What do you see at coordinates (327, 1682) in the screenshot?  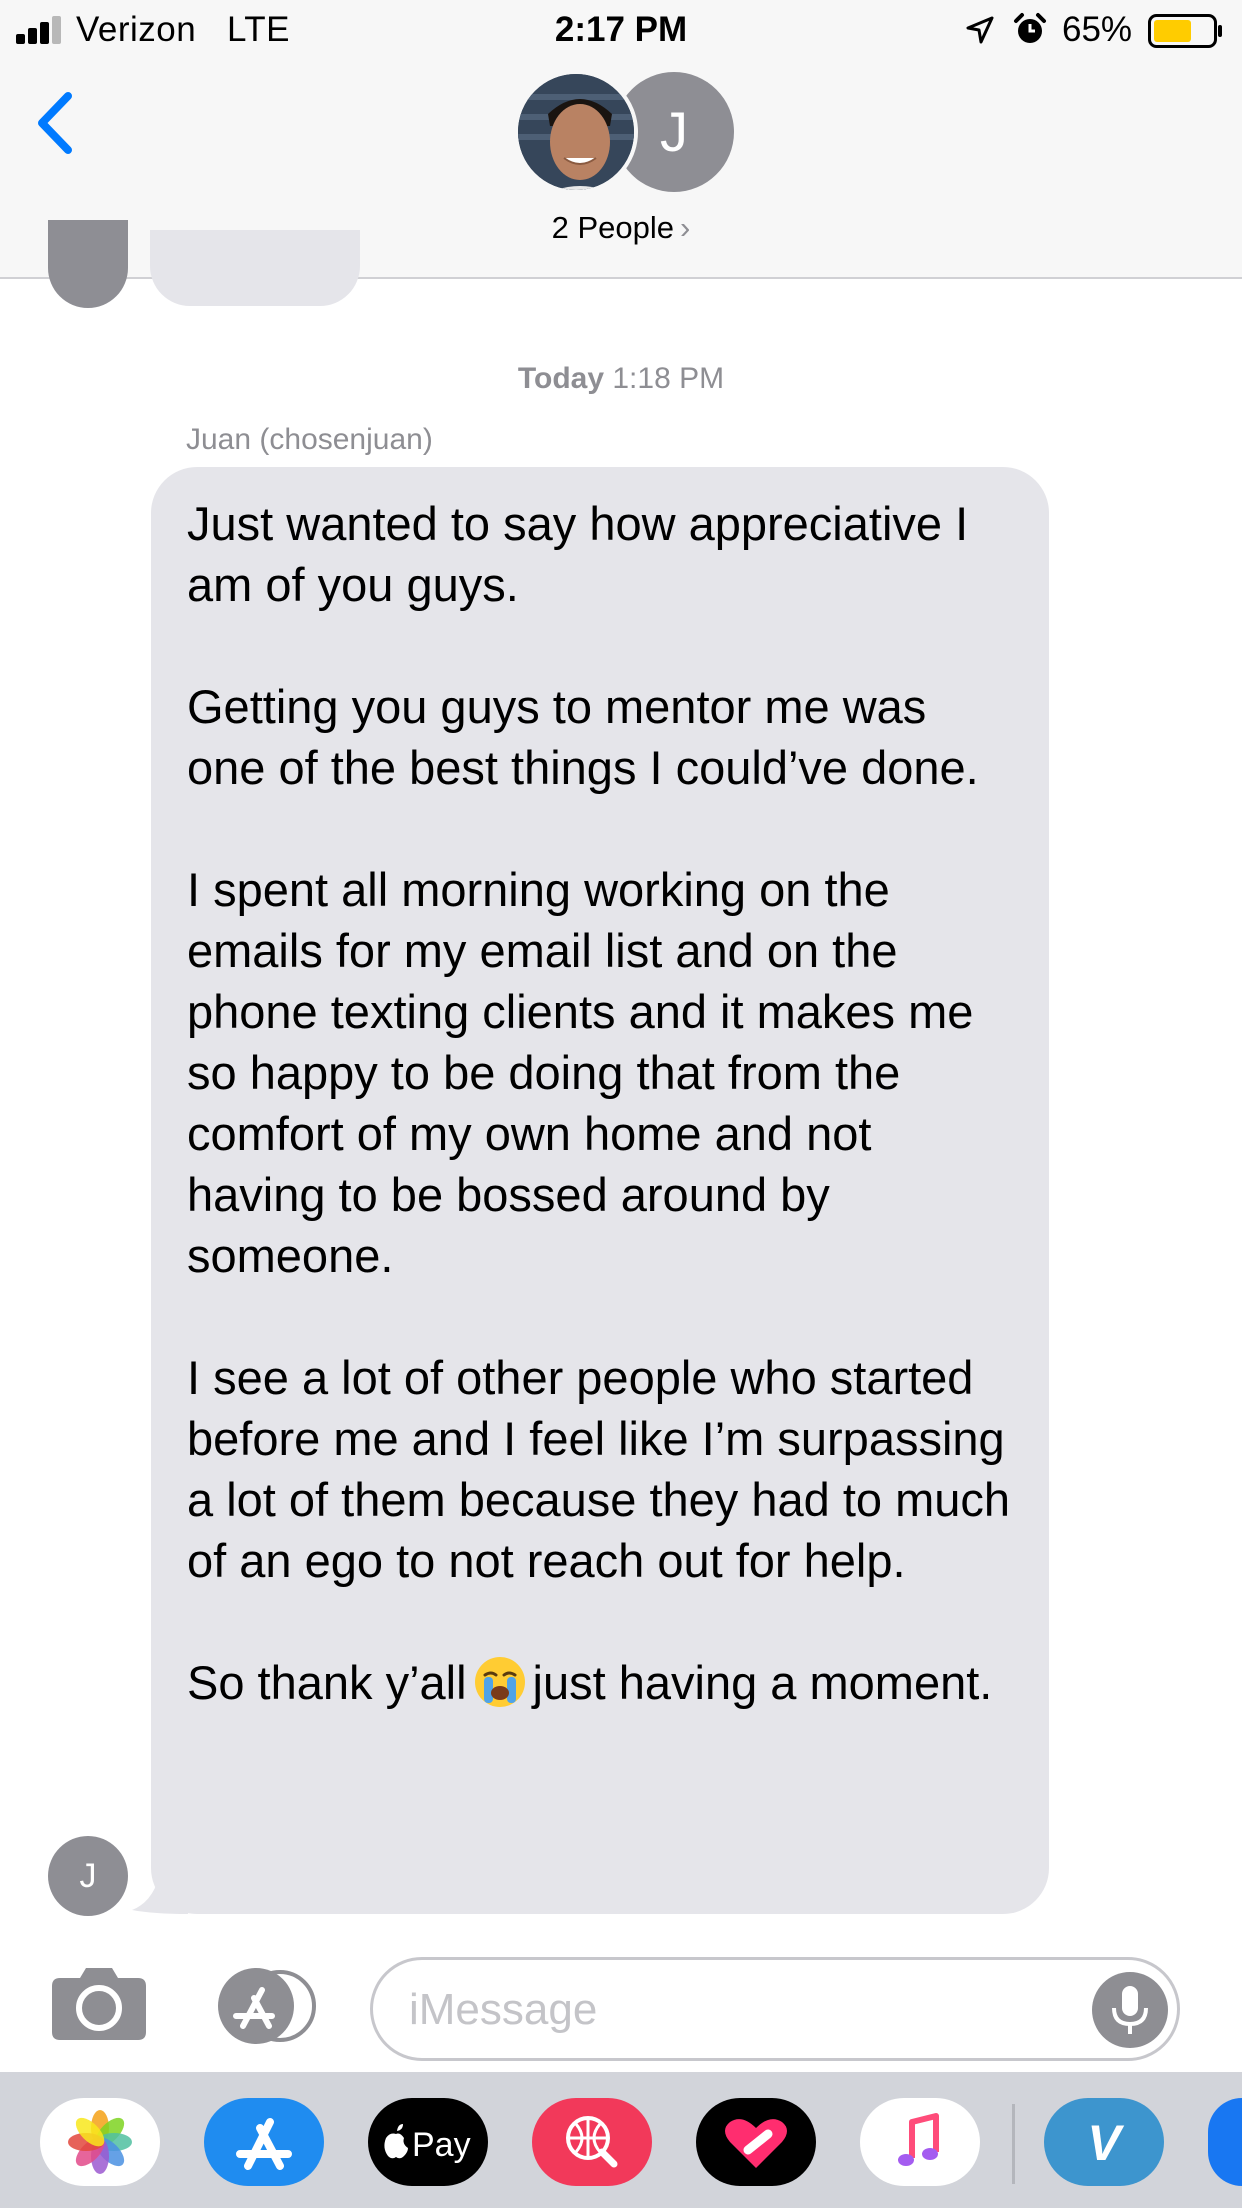 I see `message-text: So thank y’all` at bounding box center [327, 1682].